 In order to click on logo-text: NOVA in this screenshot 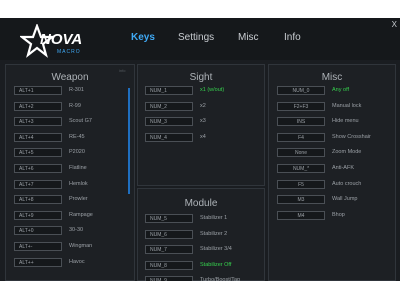, I will do `click(61, 39)`.